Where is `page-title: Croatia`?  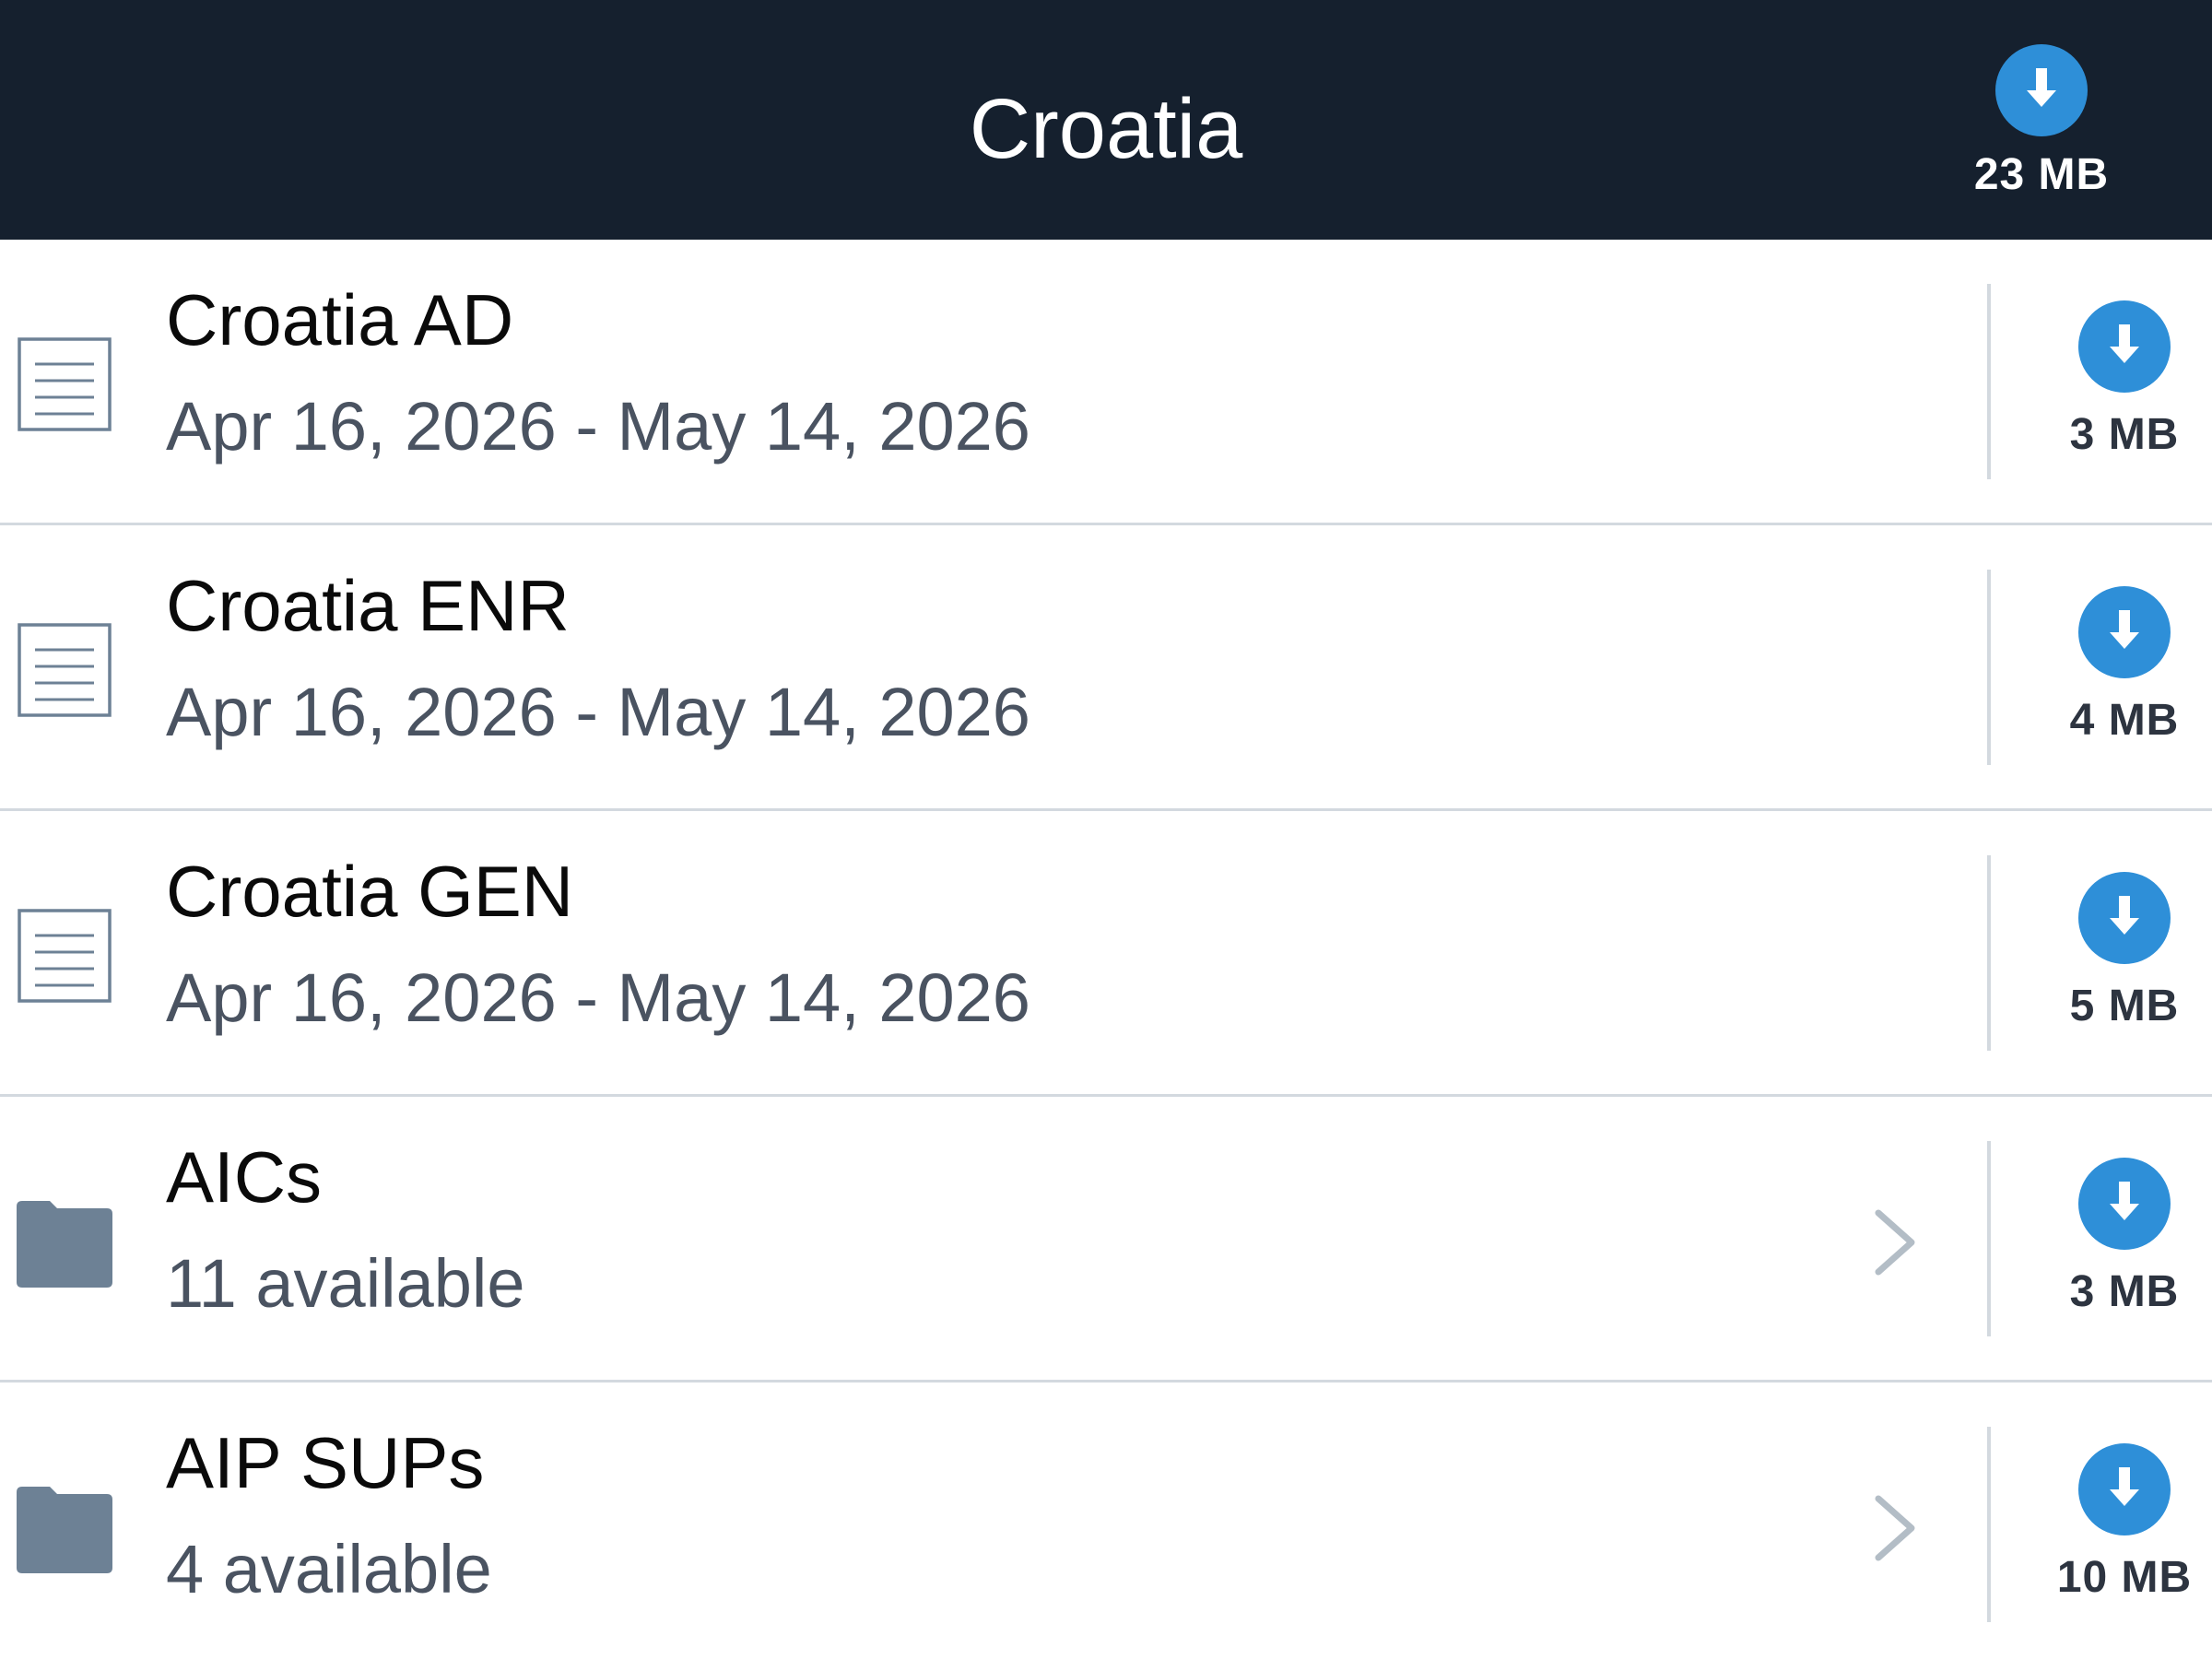
page-title: Croatia is located at coordinates (1106, 129).